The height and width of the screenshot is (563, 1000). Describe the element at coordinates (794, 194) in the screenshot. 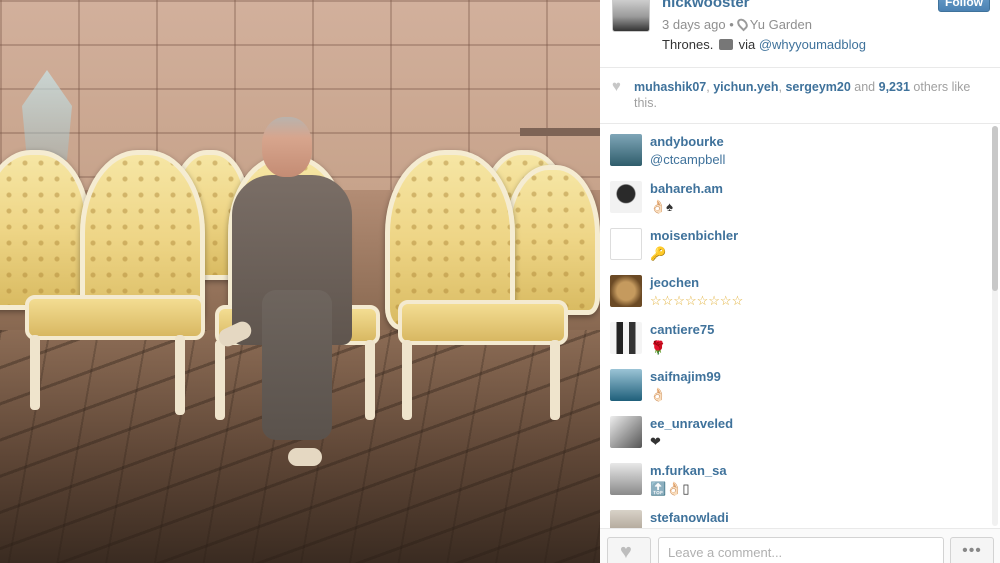

I see `comment-item: bahareh.am 👌🏻♠` at that location.